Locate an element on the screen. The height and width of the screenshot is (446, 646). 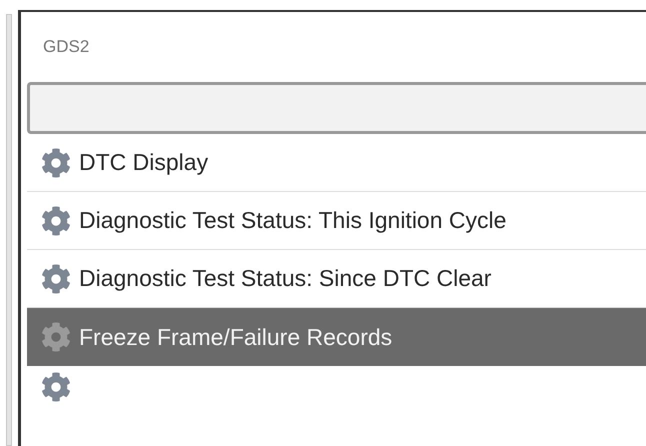
scrollbar is located at coordinates (9, 230).